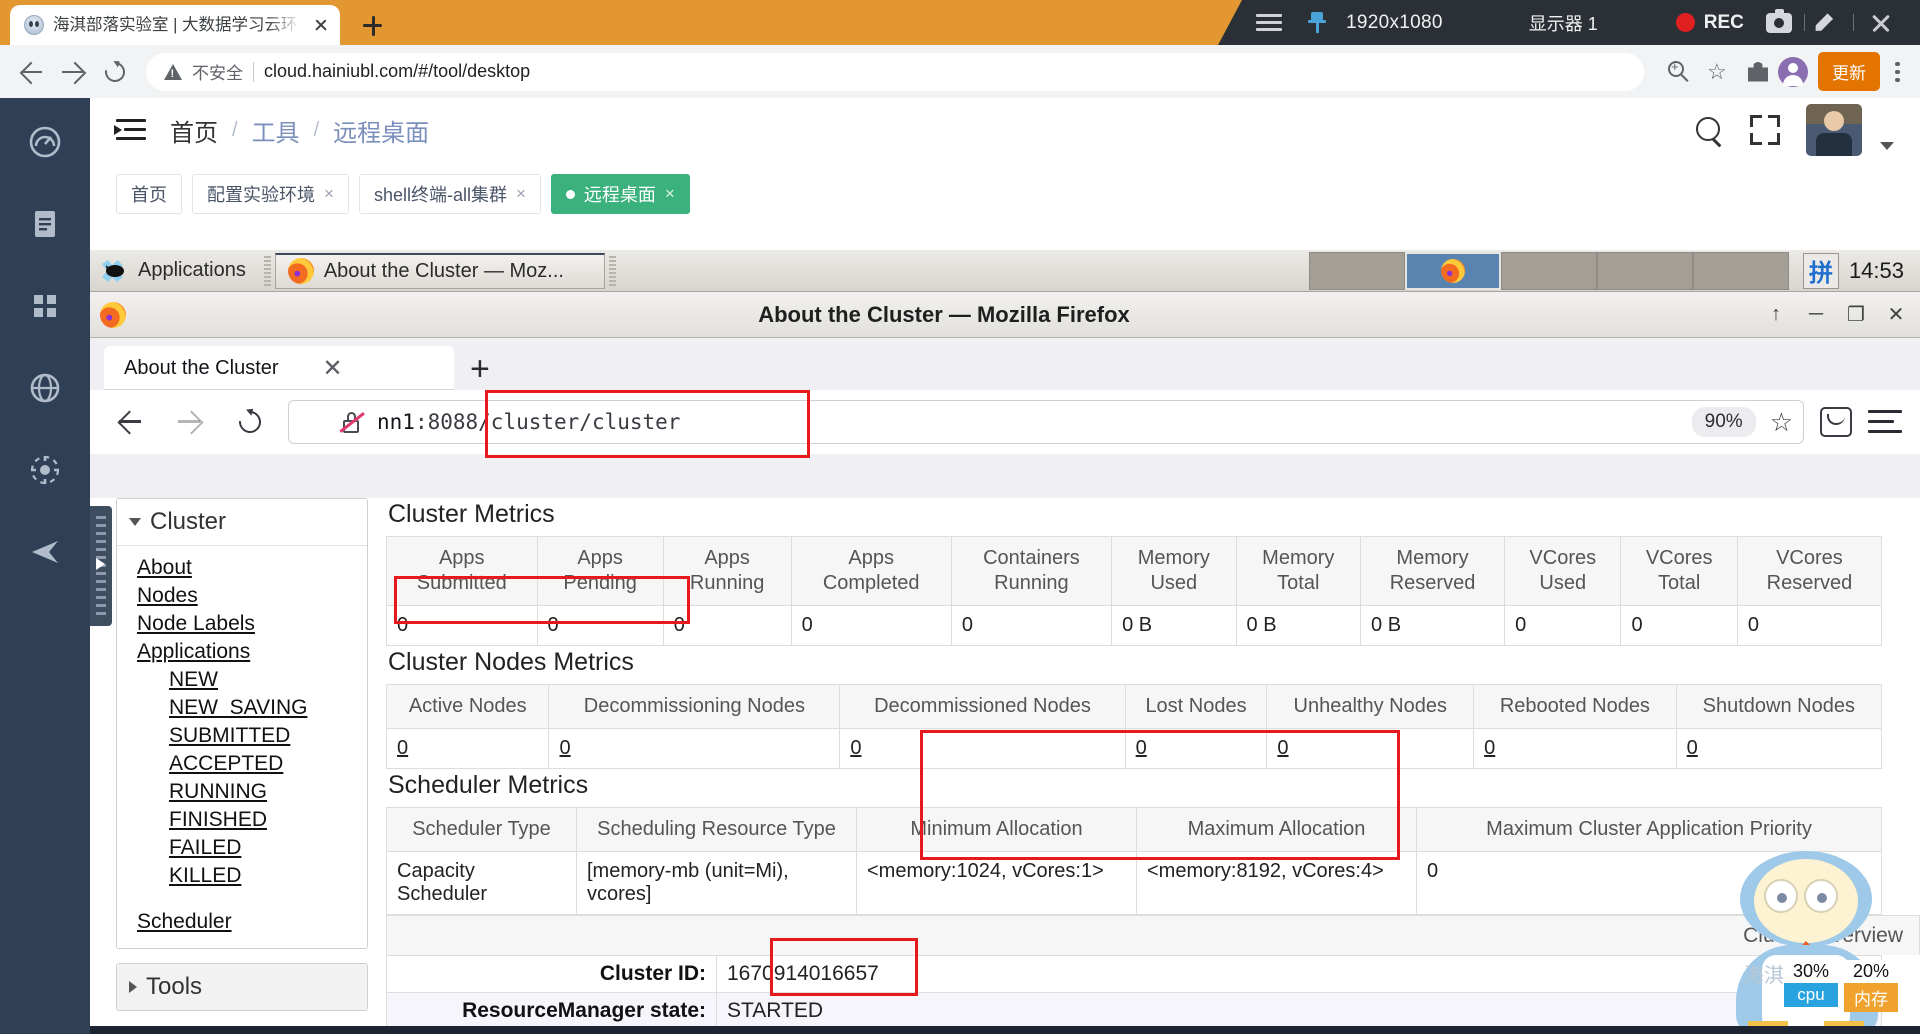 The image size is (1920, 1034). I want to click on close-button: ✕, so click(1896, 315).